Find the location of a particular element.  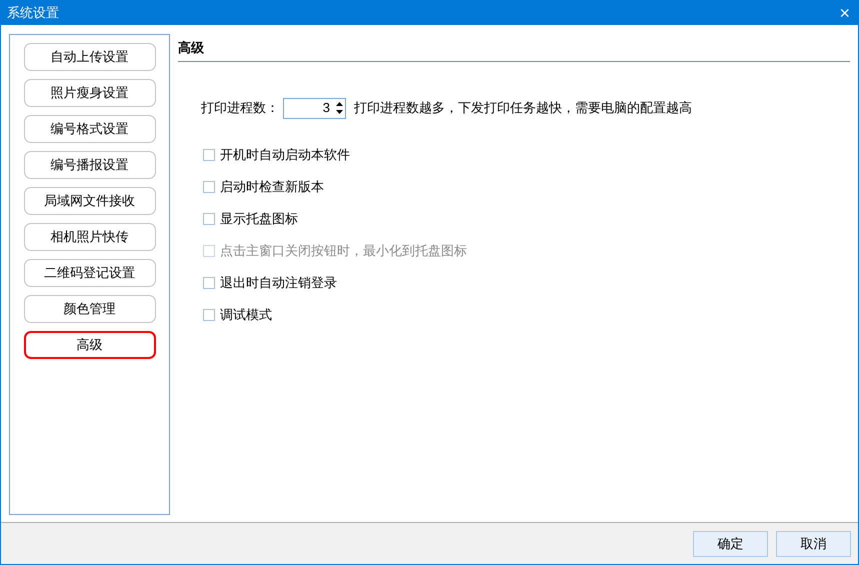

section-title: 高级 is located at coordinates (191, 47).